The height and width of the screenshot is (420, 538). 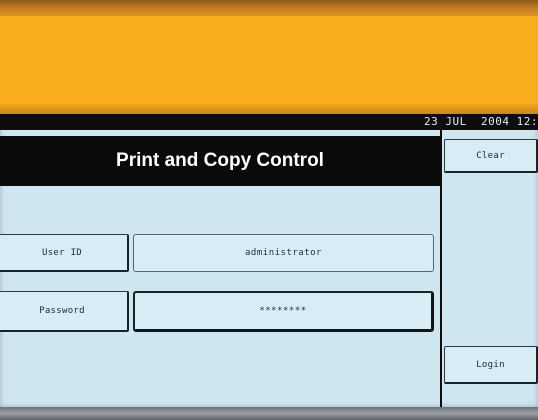 What do you see at coordinates (269, 122) in the screenshot?
I see `status-bar: 23 JUL 2004 12:` at bounding box center [269, 122].